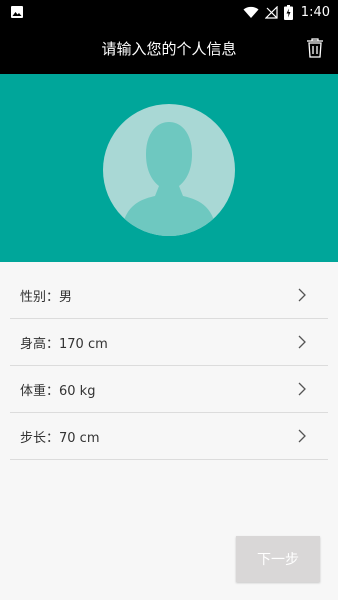 This screenshot has width=338, height=600. I want to click on default-avatar-icon, so click(169, 179).